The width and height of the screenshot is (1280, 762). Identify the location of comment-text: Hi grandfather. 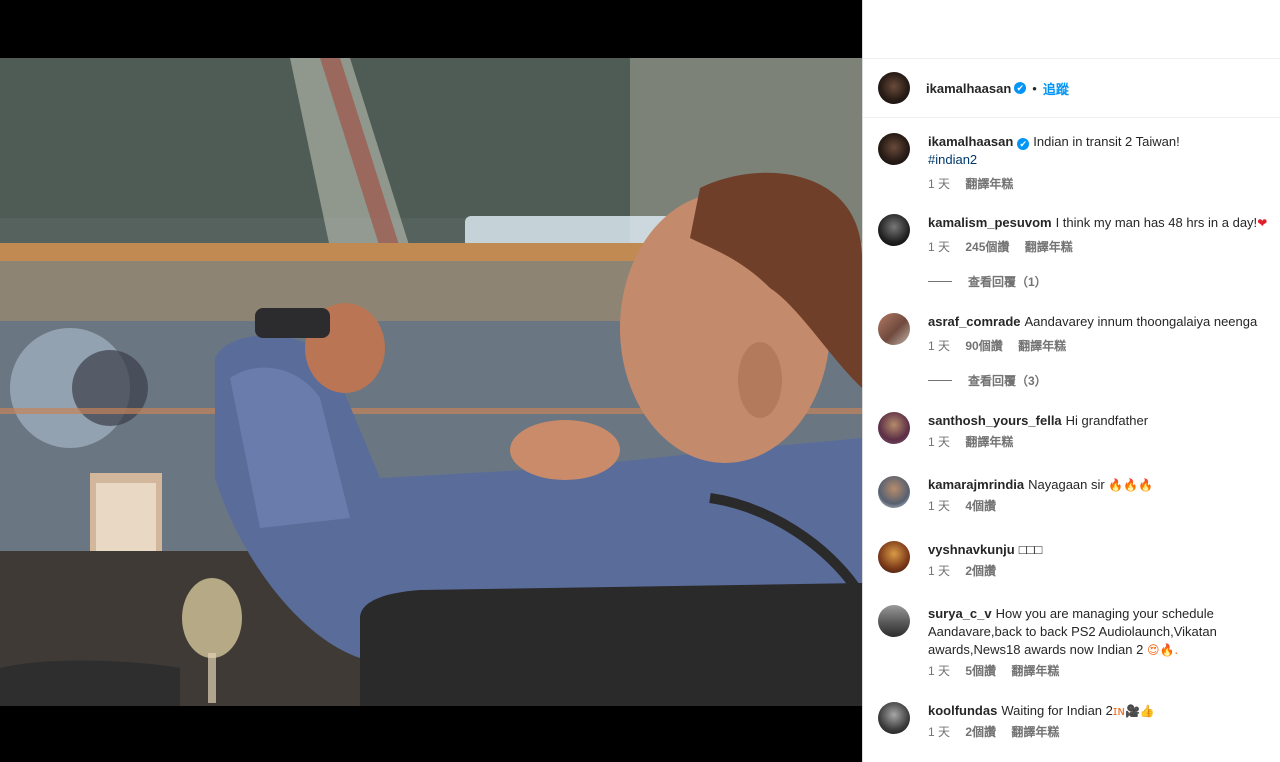
(1107, 420).